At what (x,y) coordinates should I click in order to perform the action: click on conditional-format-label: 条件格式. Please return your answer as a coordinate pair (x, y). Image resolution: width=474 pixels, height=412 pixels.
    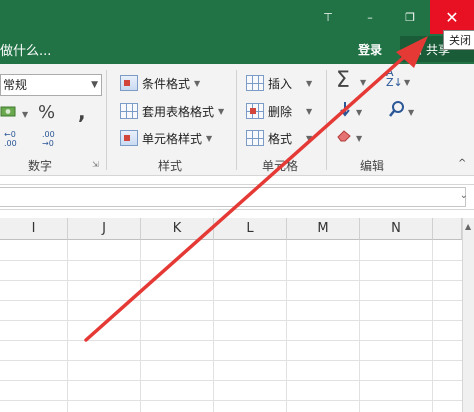
    Looking at the image, I should click on (166, 83).